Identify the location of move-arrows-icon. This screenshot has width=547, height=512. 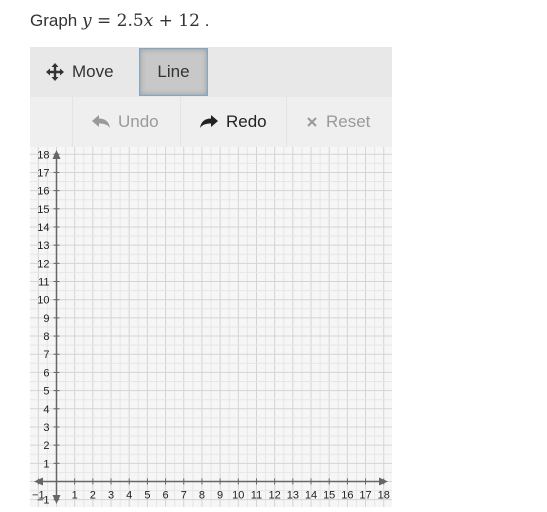
(55, 72).